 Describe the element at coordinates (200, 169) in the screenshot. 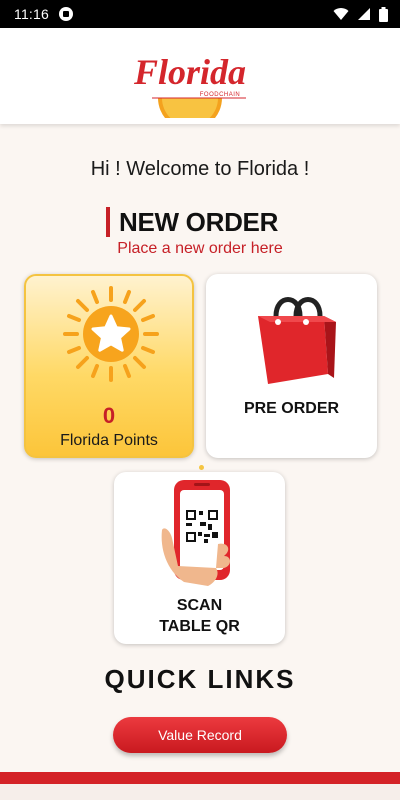

I see `welcome-text: Hi ! Welcome to Florida !` at that location.